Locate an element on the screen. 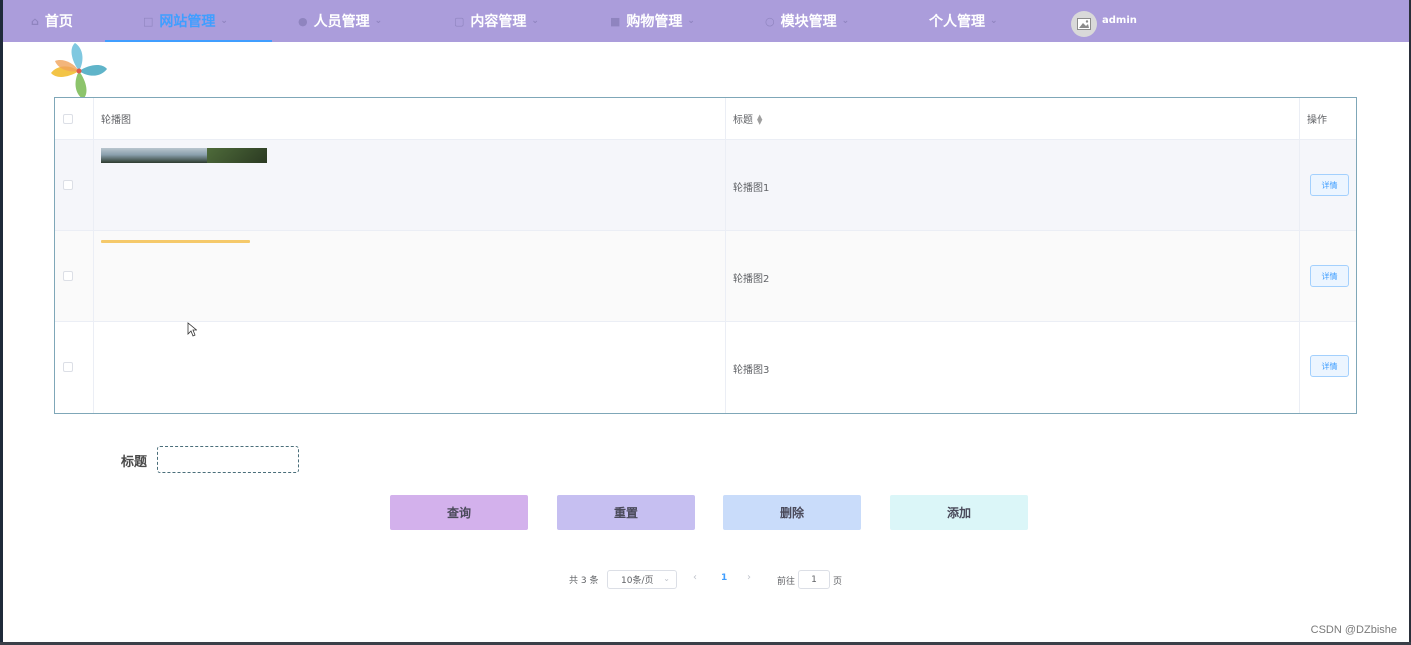 The height and width of the screenshot is (645, 1411). page-size-select: 10条/页 ⌄ is located at coordinates (642, 579).